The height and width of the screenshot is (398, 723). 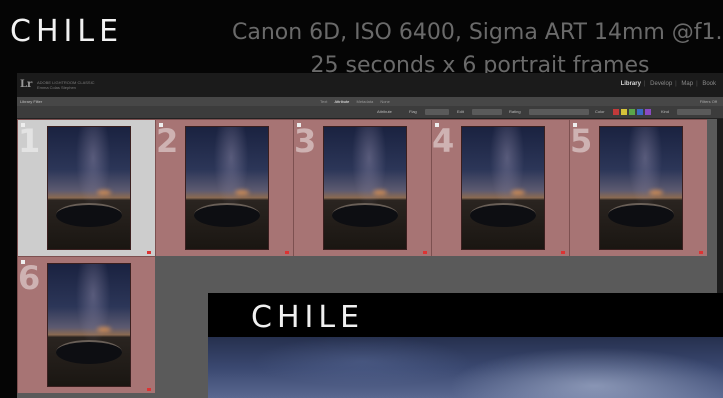 What do you see at coordinates (708, 101) in the screenshot?
I see `filter-preset-dropdown: Filters Off` at bounding box center [708, 101].